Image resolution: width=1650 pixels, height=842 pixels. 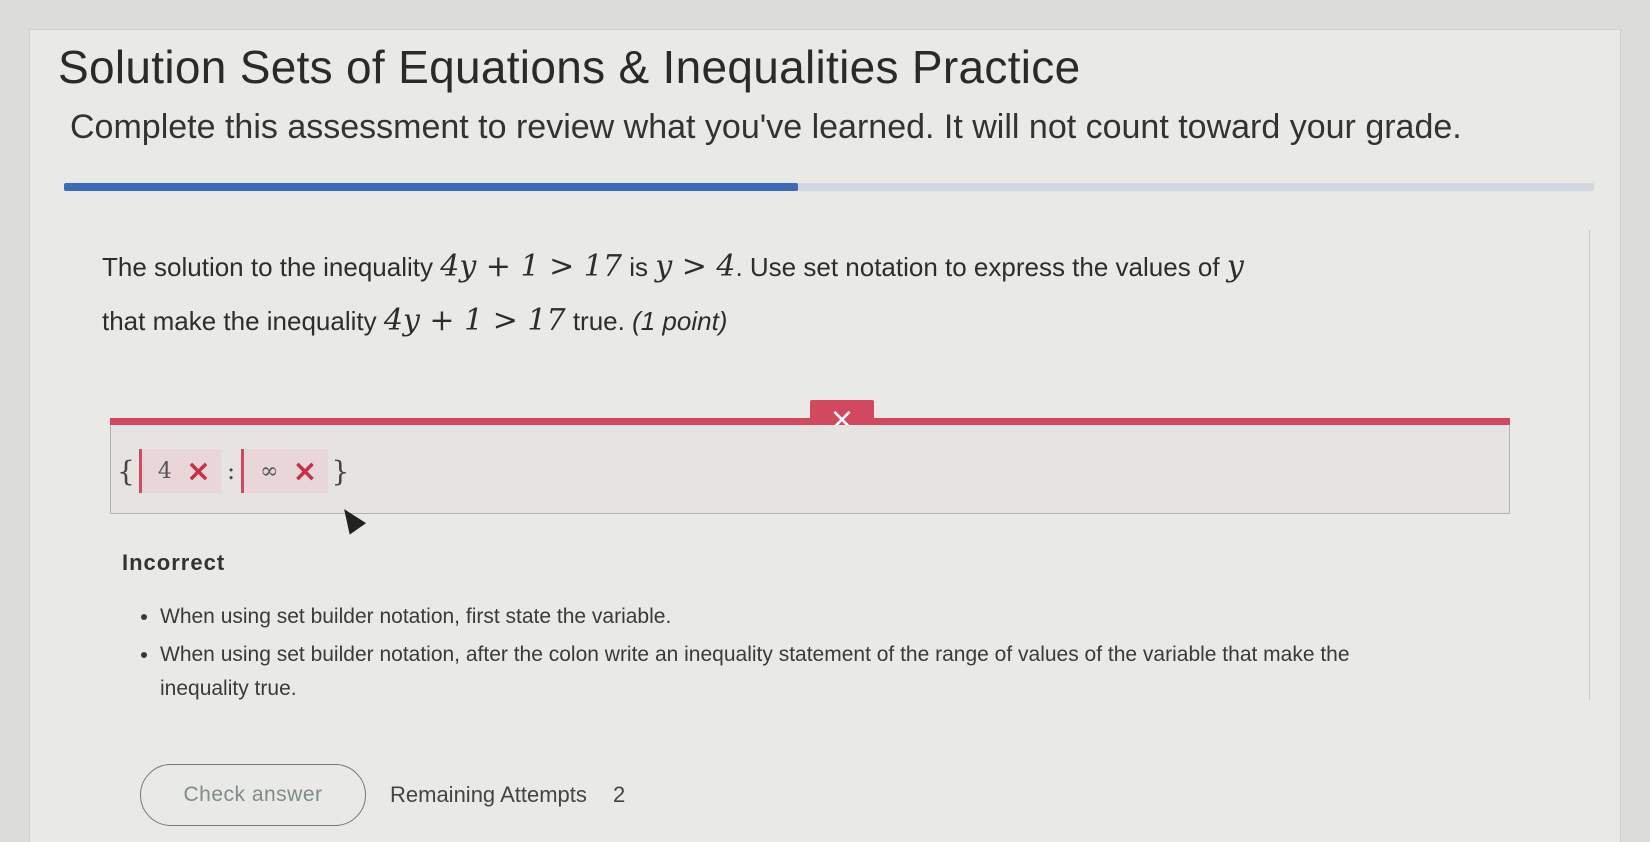 I want to click on progress-fill, so click(x=431, y=187).